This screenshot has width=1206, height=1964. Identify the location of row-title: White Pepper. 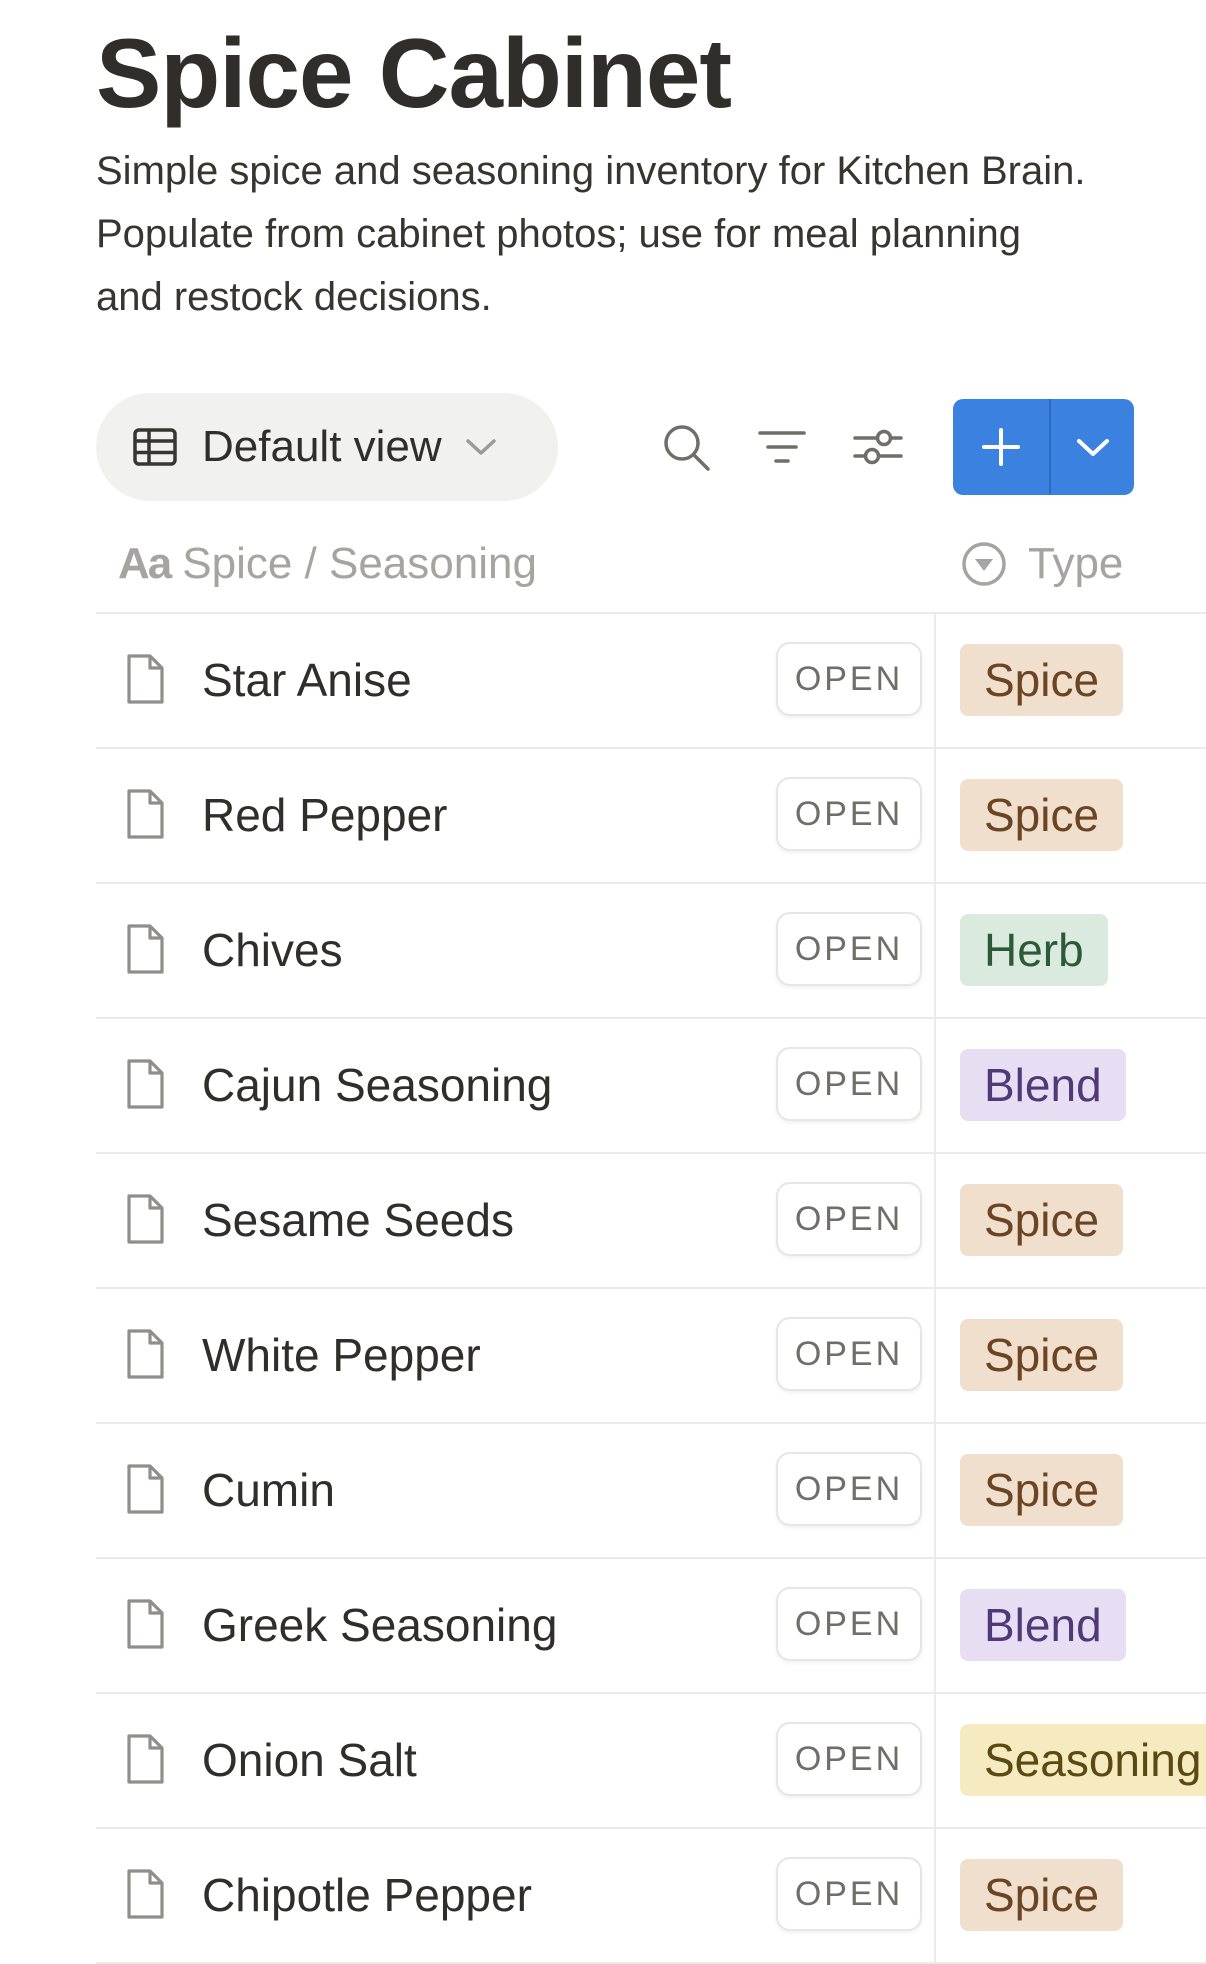
(341, 1355).